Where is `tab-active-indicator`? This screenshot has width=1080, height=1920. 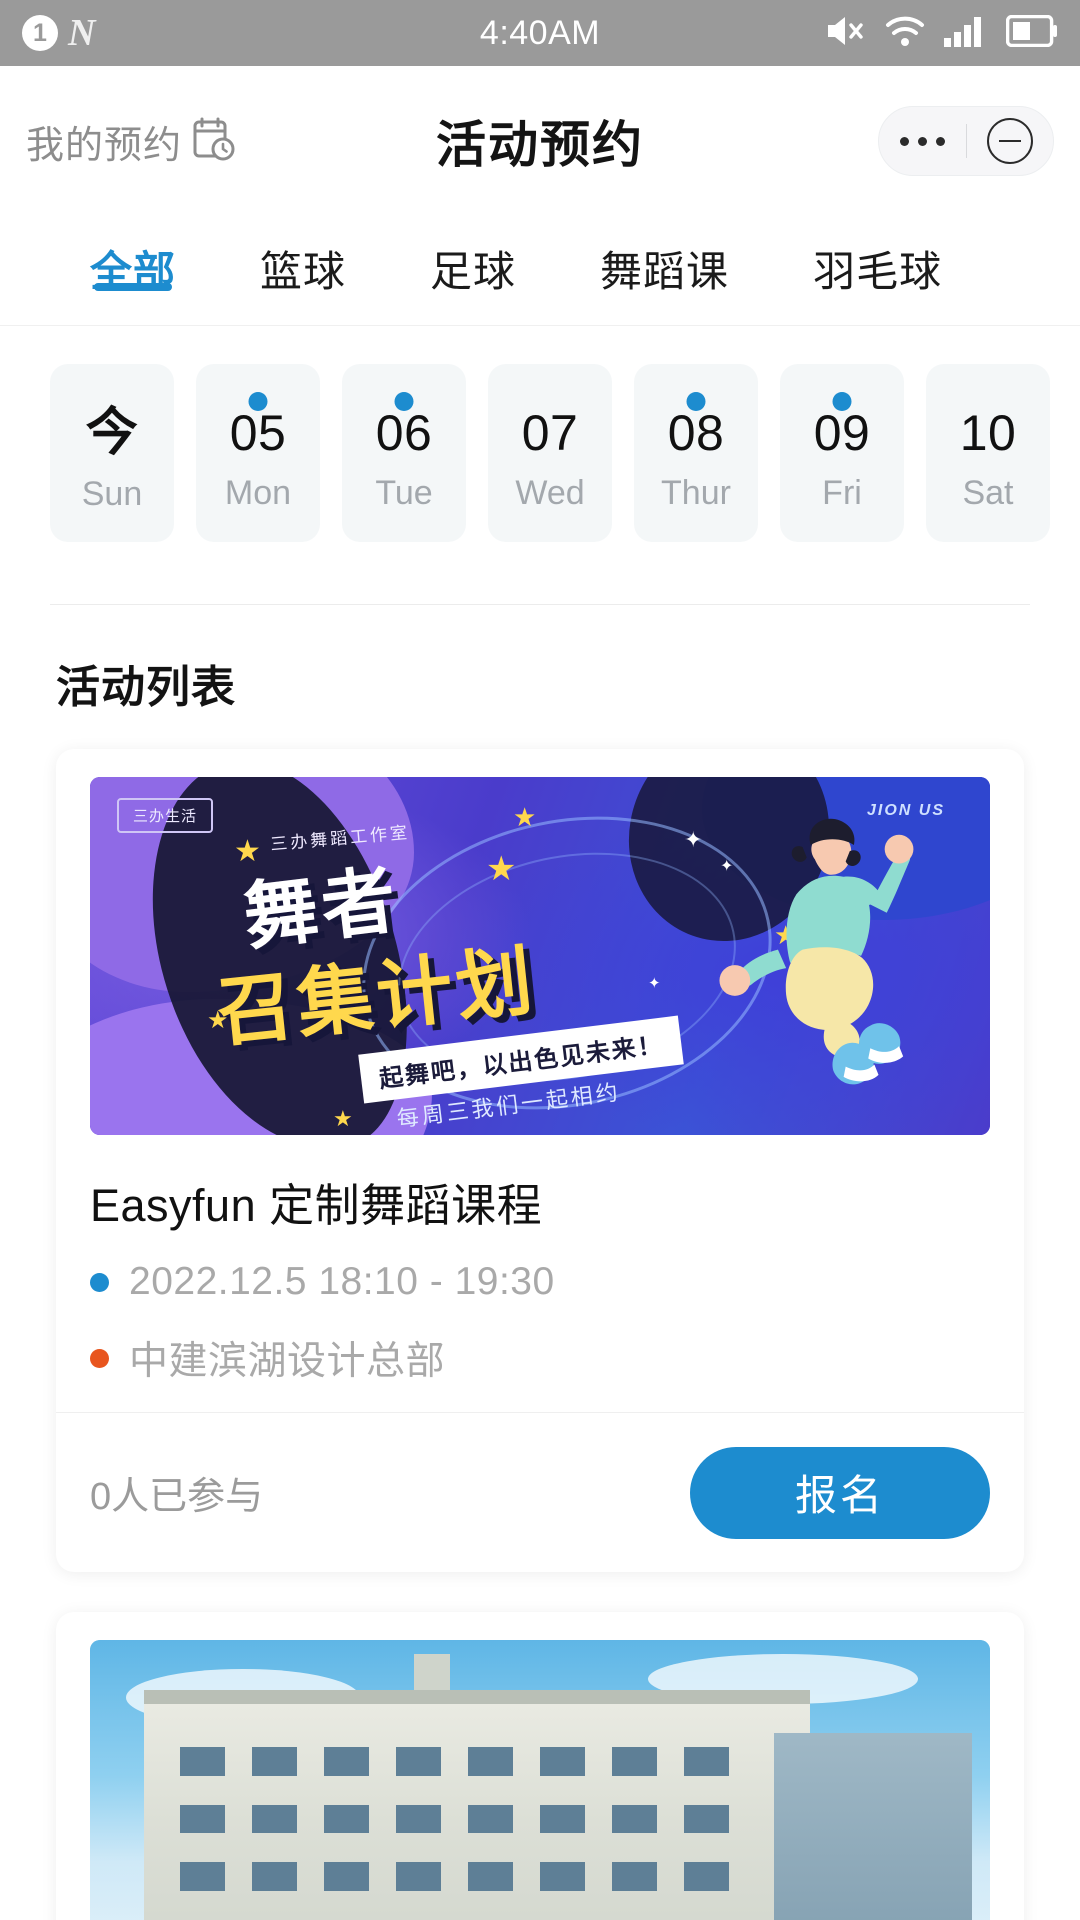
tab-active-indicator is located at coordinates (133, 287).